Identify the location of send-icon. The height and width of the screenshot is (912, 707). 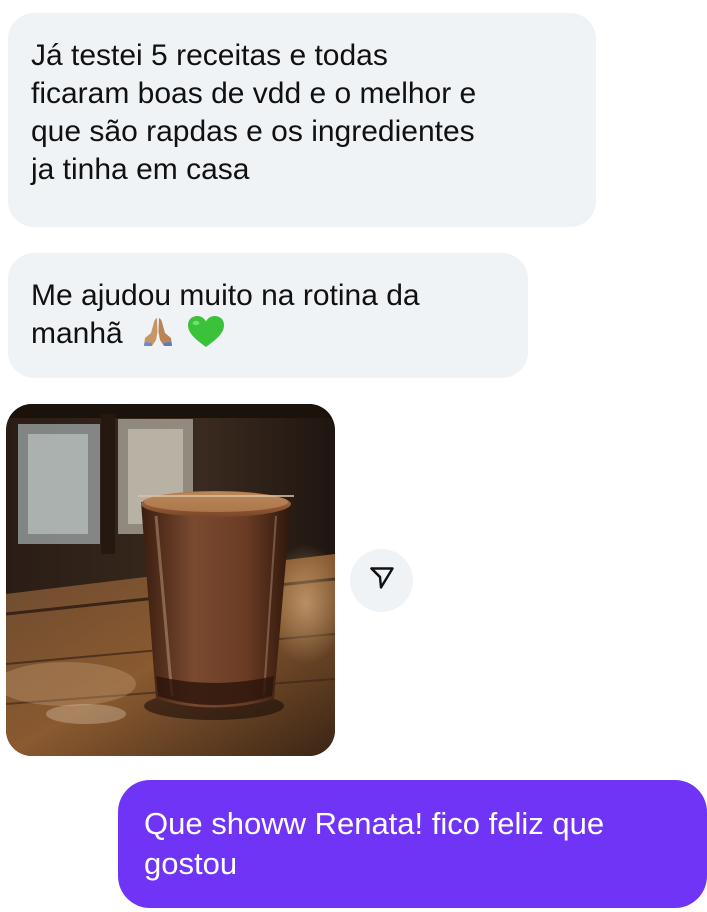
(382, 580).